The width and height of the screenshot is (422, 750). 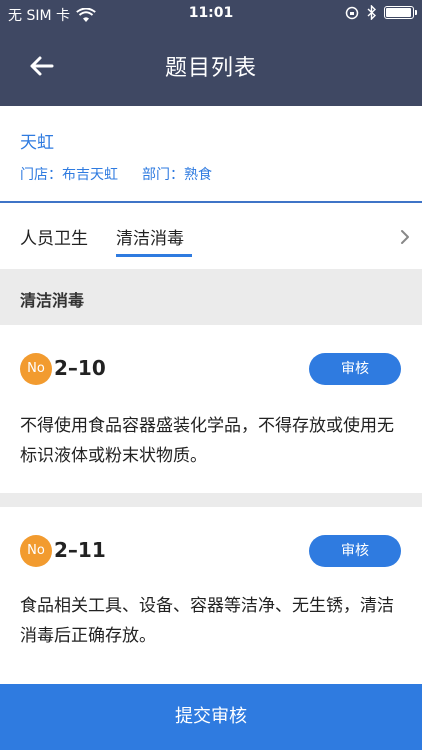 What do you see at coordinates (211, 717) in the screenshot?
I see `submit-review-button: 提交审核` at bounding box center [211, 717].